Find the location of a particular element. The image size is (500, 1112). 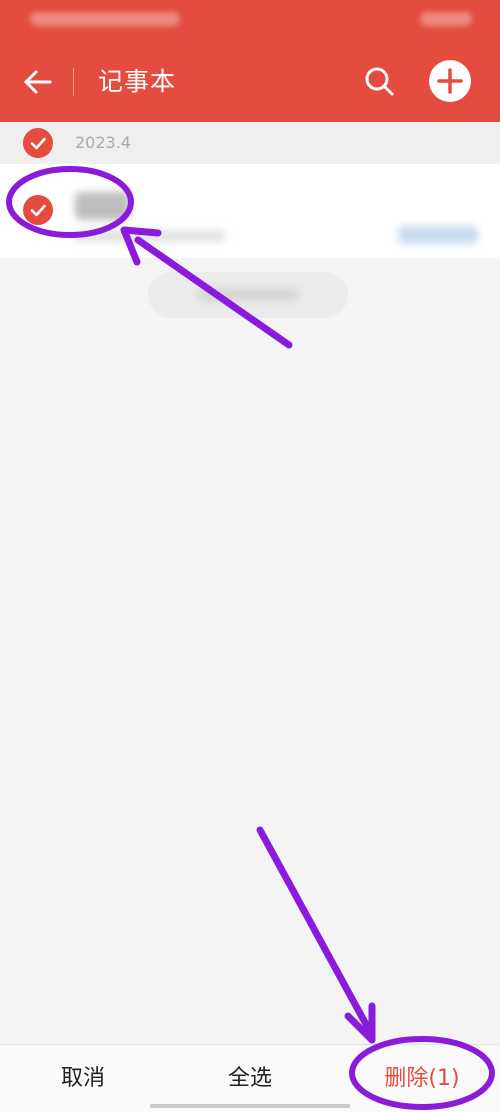

plus-icon is located at coordinates (450, 81).